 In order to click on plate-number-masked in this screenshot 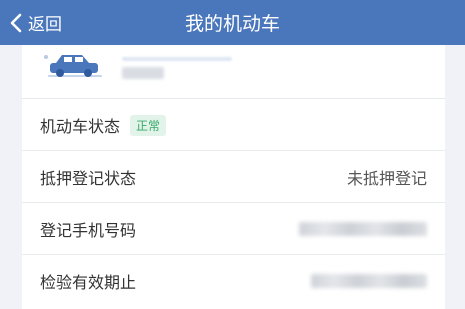, I will do `click(143, 73)`.